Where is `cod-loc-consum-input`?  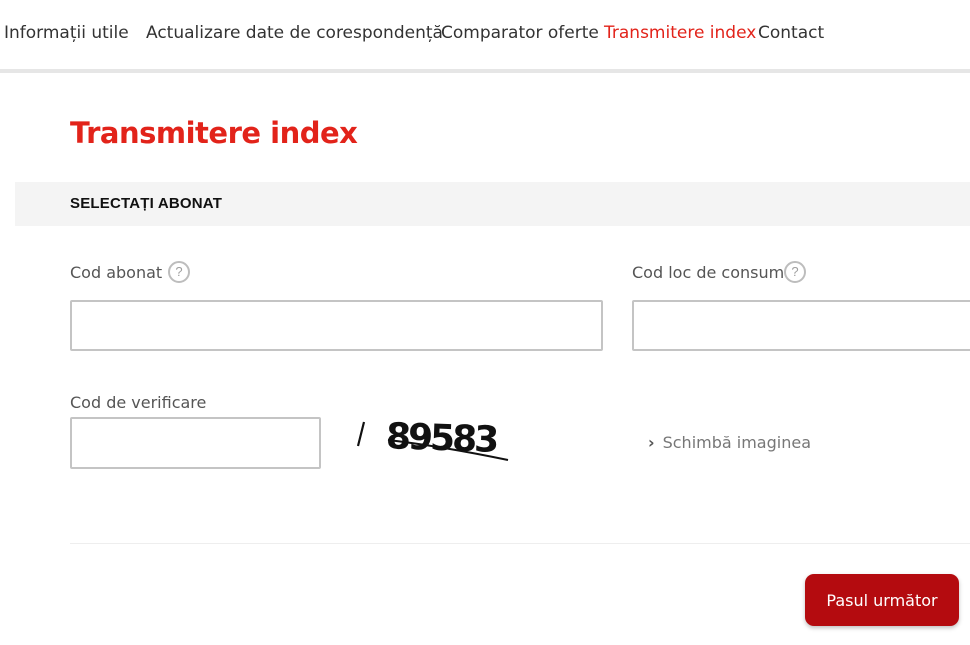 cod-loc-consum-input is located at coordinates (801, 325).